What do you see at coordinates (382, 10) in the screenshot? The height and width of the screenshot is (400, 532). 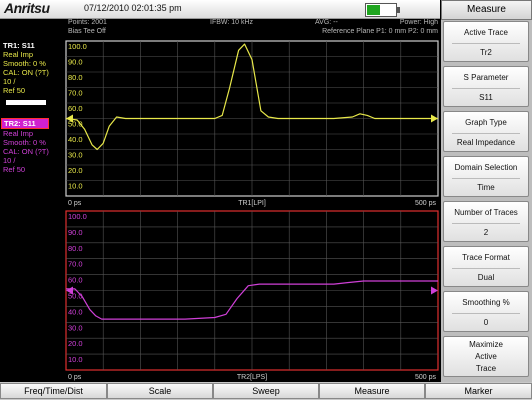 I see `battery-icon` at bounding box center [382, 10].